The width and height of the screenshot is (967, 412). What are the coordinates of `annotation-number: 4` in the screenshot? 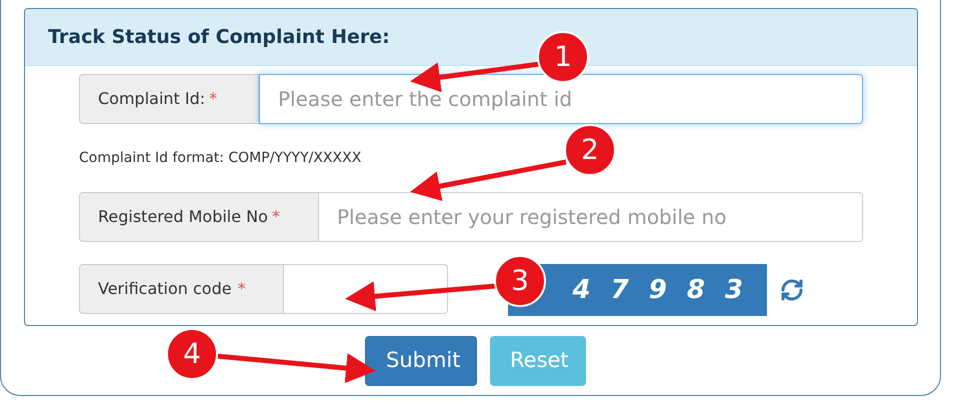 It's located at (192, 354).